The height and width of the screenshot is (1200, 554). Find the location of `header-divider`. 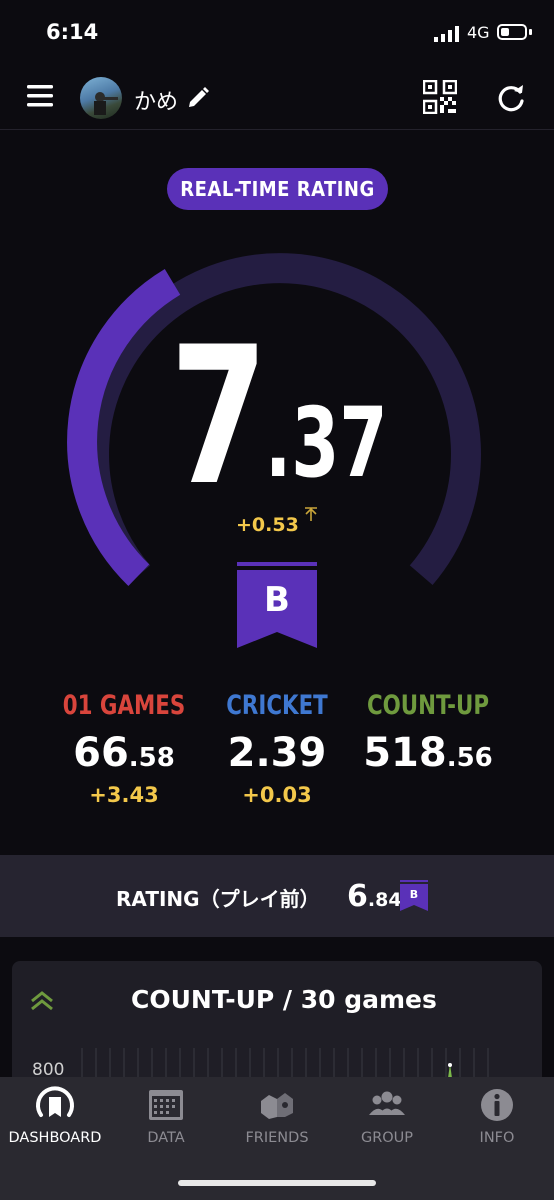

header-divider is located at coordinates (277, 129).